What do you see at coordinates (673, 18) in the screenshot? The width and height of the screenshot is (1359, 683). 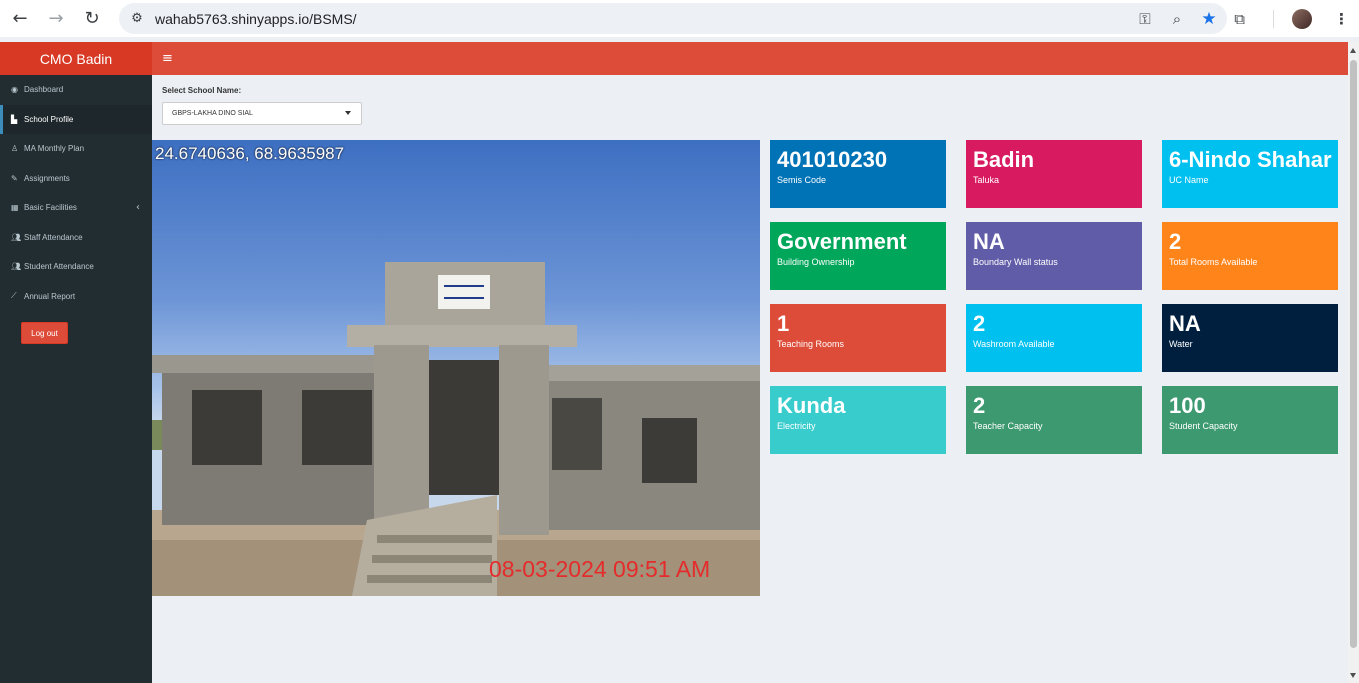 I see `address-bar: ⚙ wahab5763.shinyapps.io/BSMS/ ⚿ ⌕ ★` at bounding box center [673, 18].